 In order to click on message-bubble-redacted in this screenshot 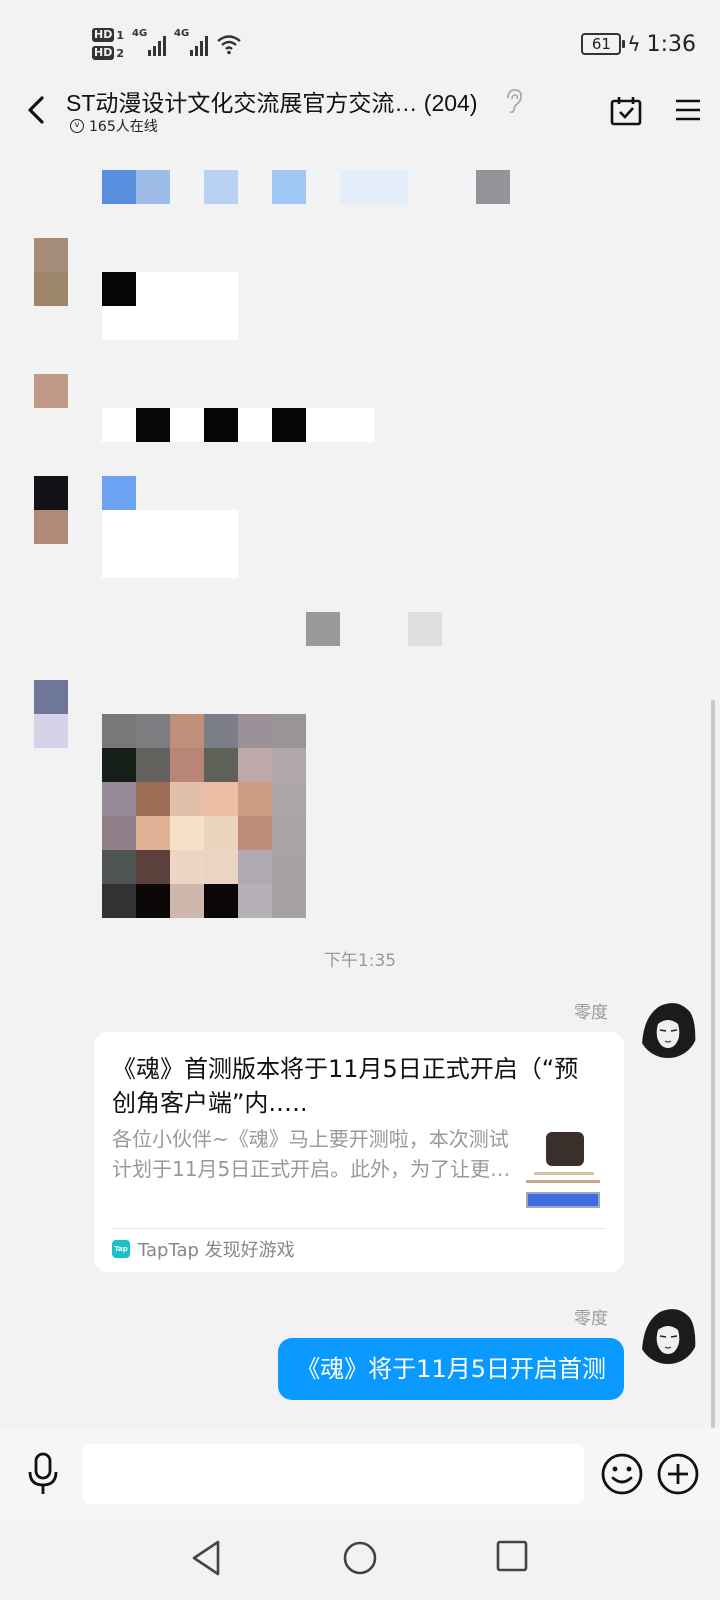, I will do `click(170, 544)`.